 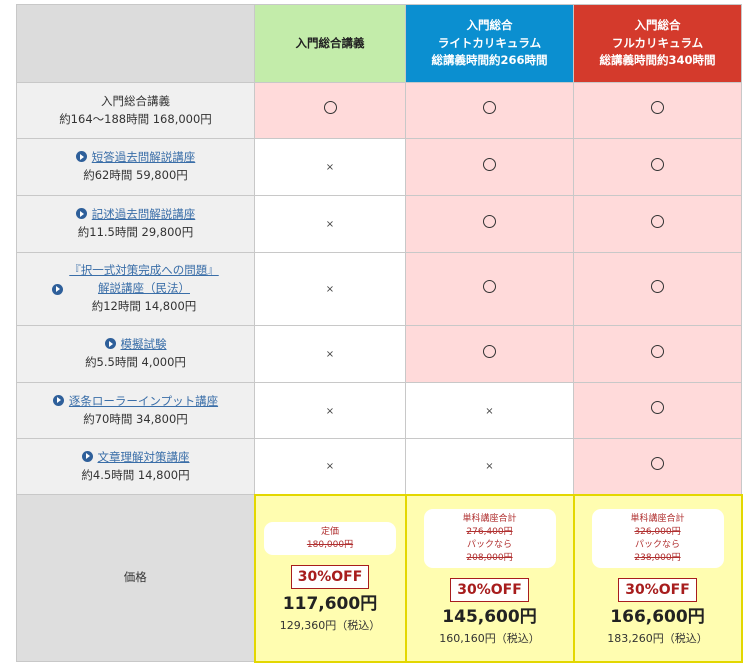 I want to click on table-row: 入門総合講義 約164～188時間 168,000円, so click(x=379, y=110).